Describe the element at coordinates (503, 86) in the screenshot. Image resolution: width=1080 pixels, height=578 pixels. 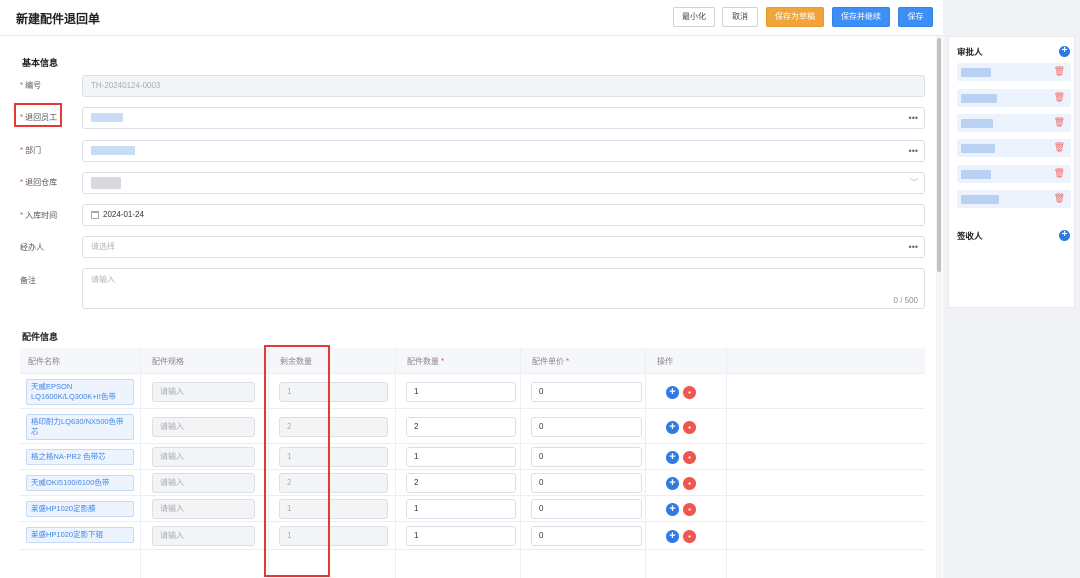
I see `code-field: TH-20240124-0003` at that location.